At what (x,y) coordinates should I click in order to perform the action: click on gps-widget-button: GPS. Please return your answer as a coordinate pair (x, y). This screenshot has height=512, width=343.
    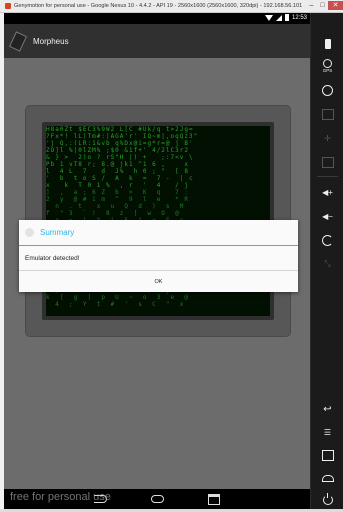
    Looking at the image, I should click on (327, 66).